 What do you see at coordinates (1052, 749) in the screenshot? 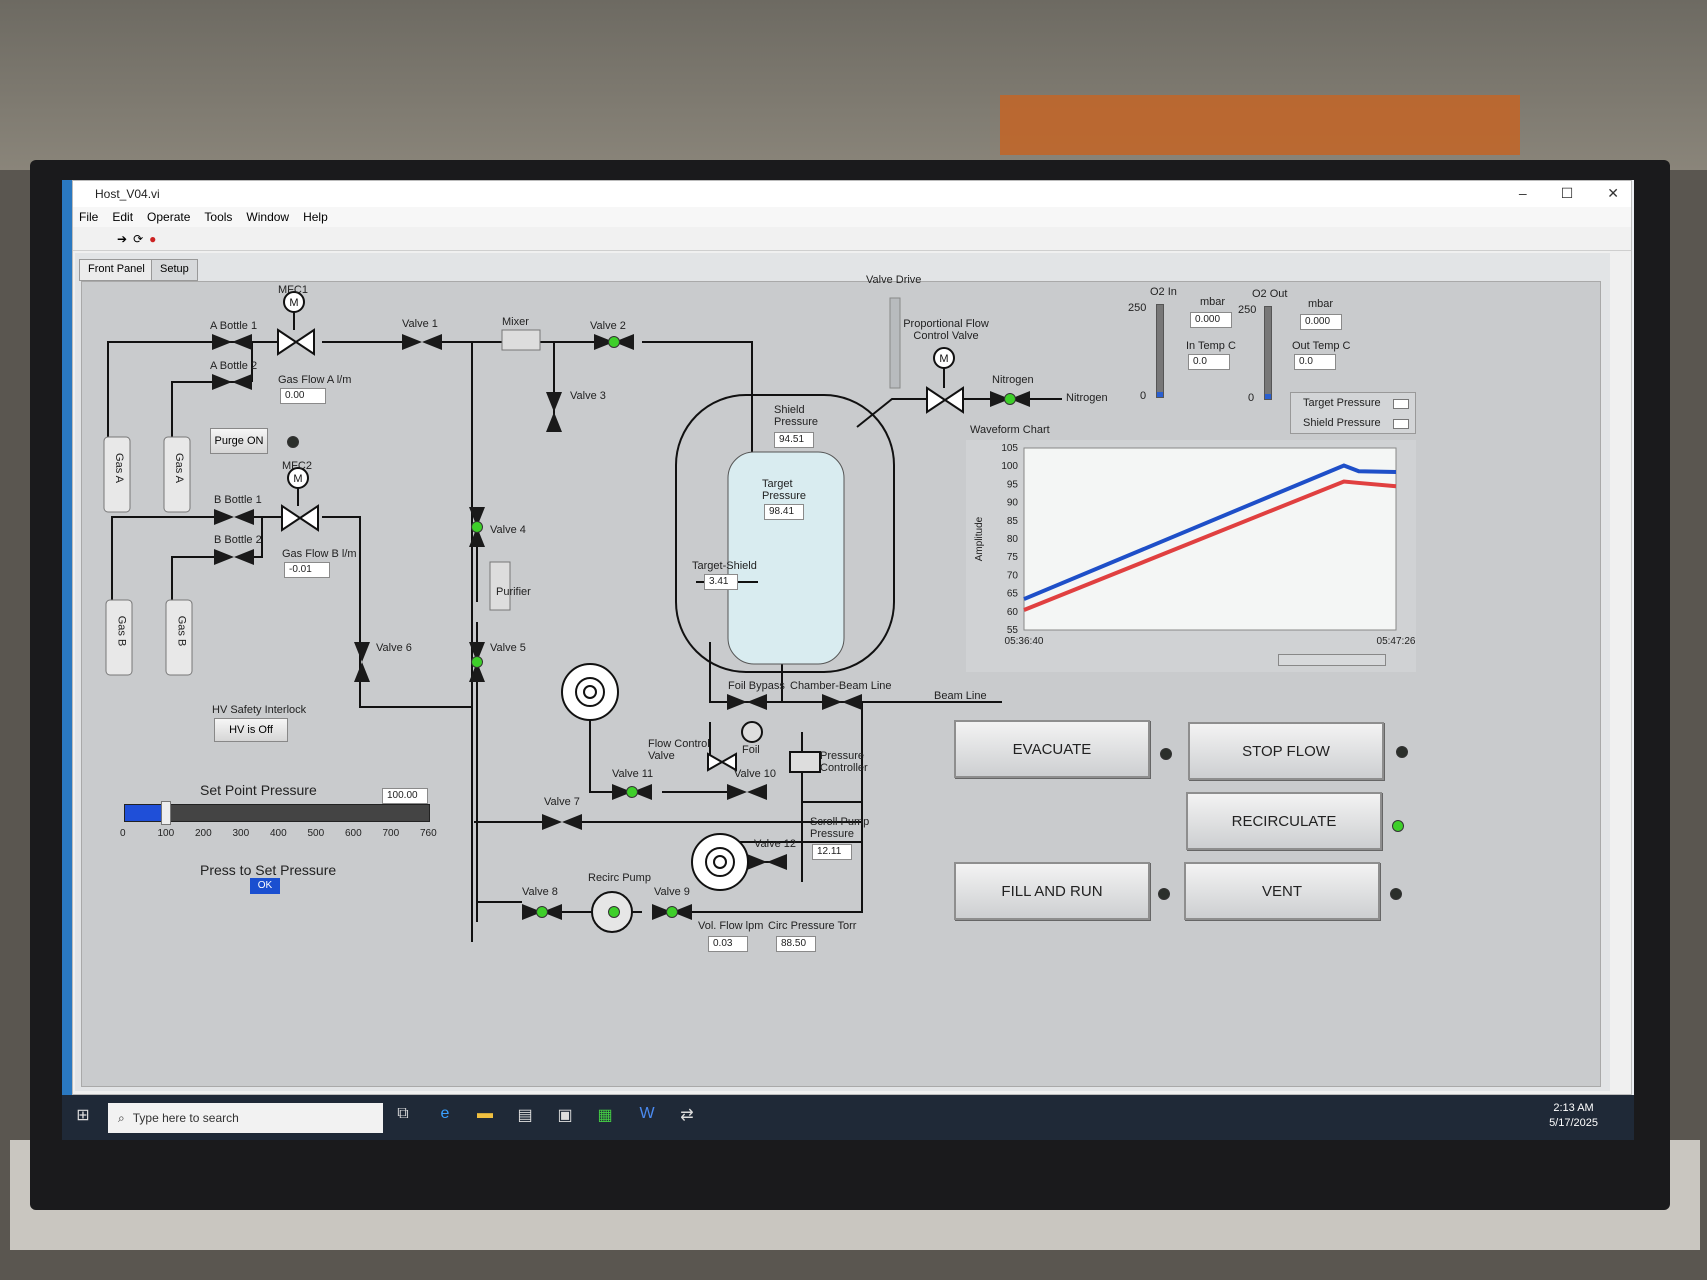
I see `evacuate-button: EVACUATE` at bounding box center [1052, 749].